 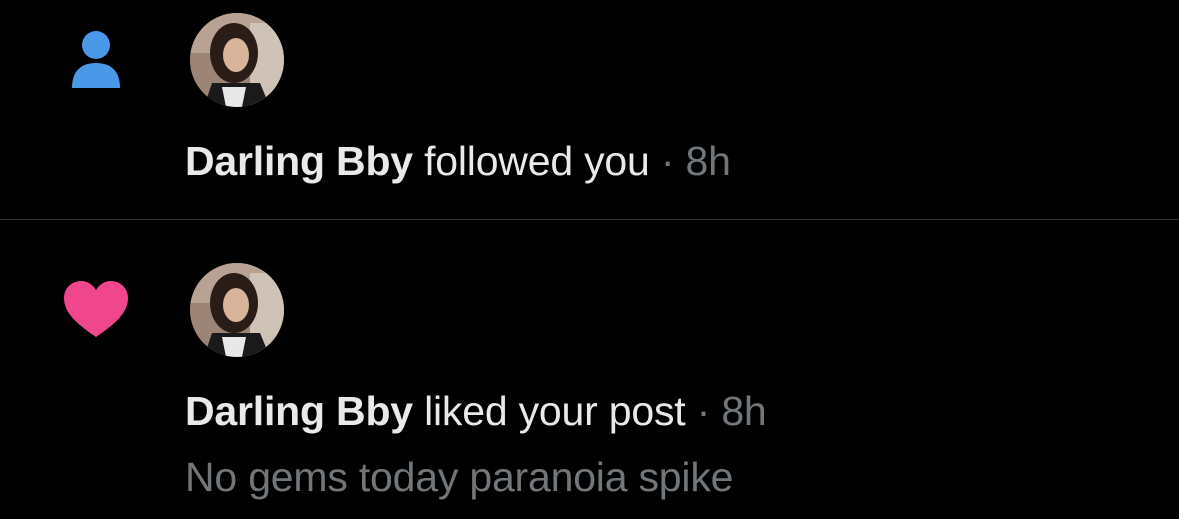 I want to click on notification-text: Darling Bby liked your post · 8h, so click(x=476, y=411).